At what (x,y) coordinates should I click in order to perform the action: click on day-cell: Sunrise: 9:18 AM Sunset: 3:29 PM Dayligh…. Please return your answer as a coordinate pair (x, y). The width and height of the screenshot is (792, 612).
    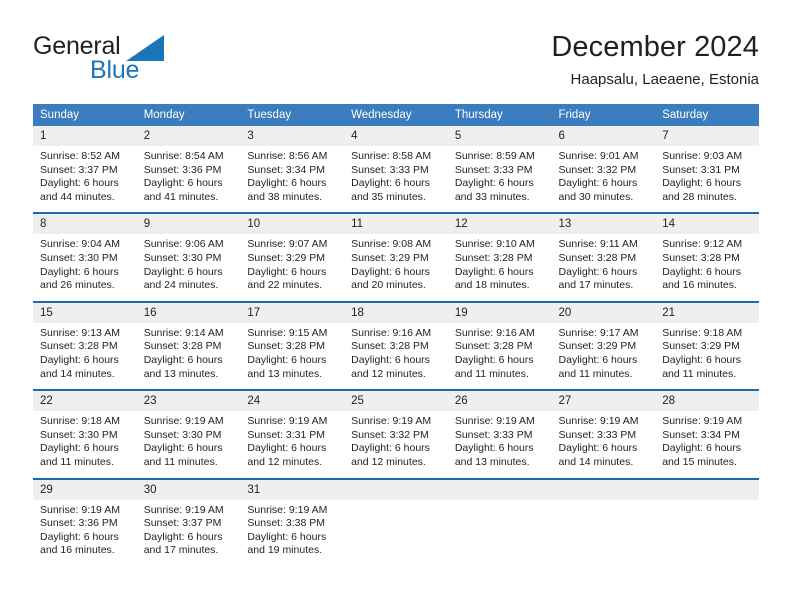
    Looking at the image, I should click on (707, 356).